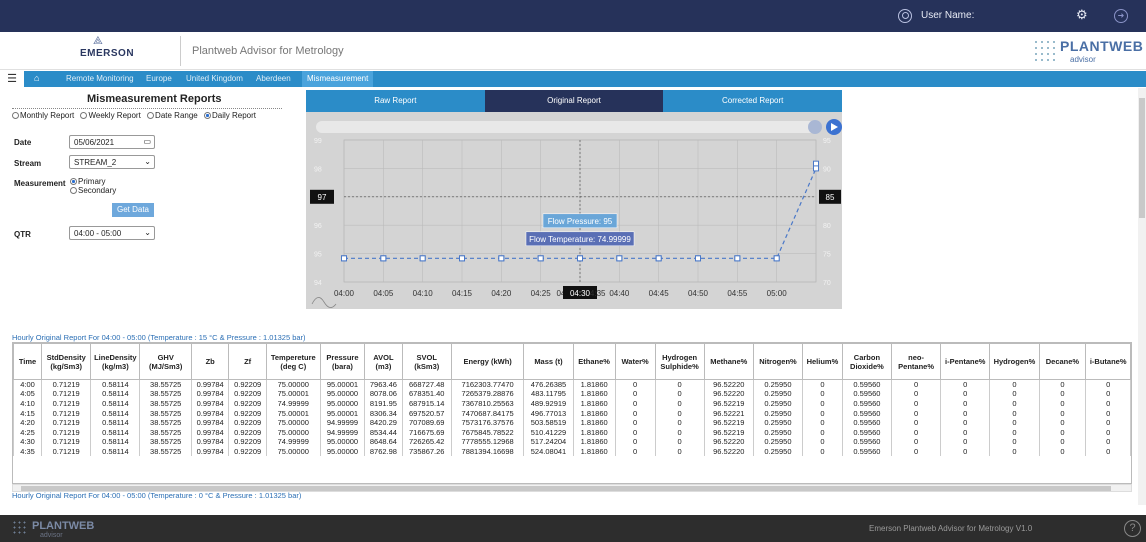 The height and width of the screenshot is (542, 1146). I want to click on home-icon: ⌂, so click(36, 78).